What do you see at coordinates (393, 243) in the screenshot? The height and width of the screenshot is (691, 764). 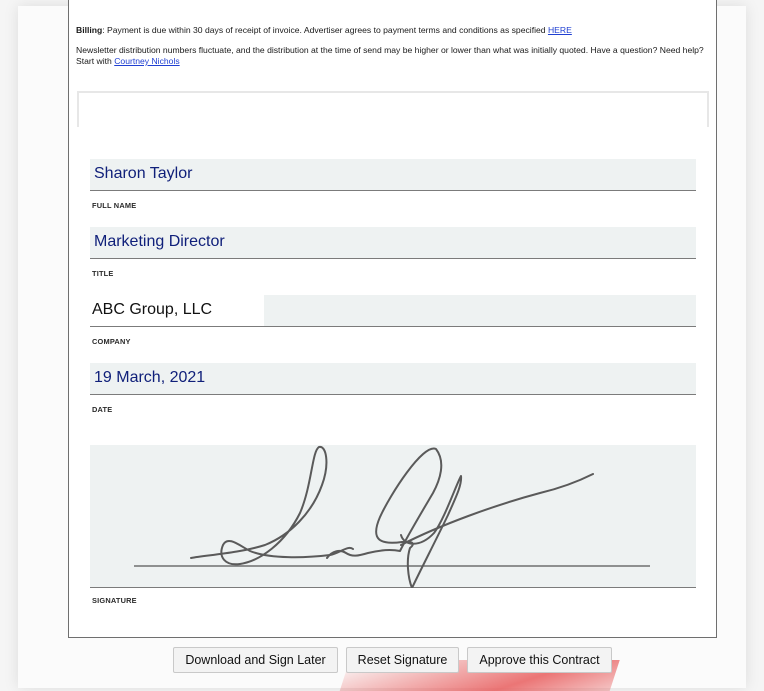 I see `title-field: Marketing Director` at bounding box center [393, 243].